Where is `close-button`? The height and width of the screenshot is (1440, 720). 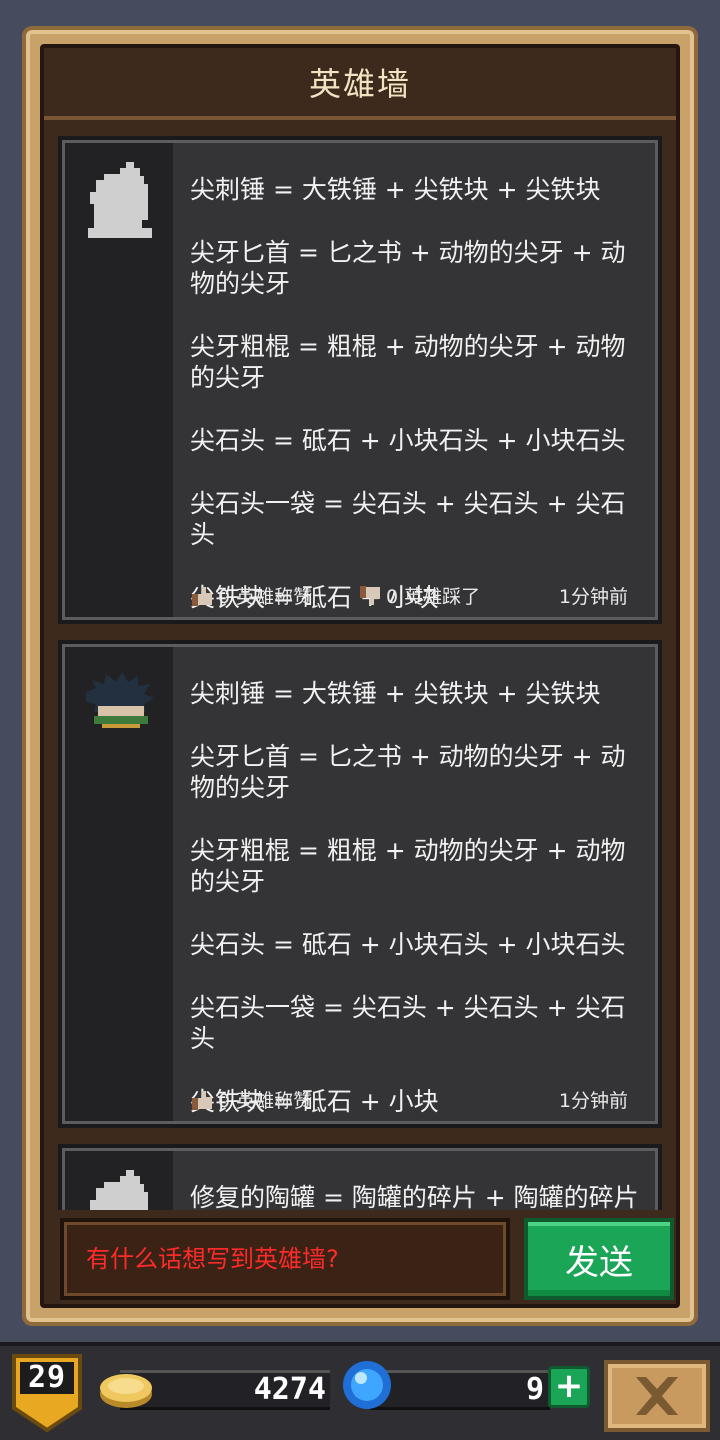
close-button is located at coordinates (657, 1396).